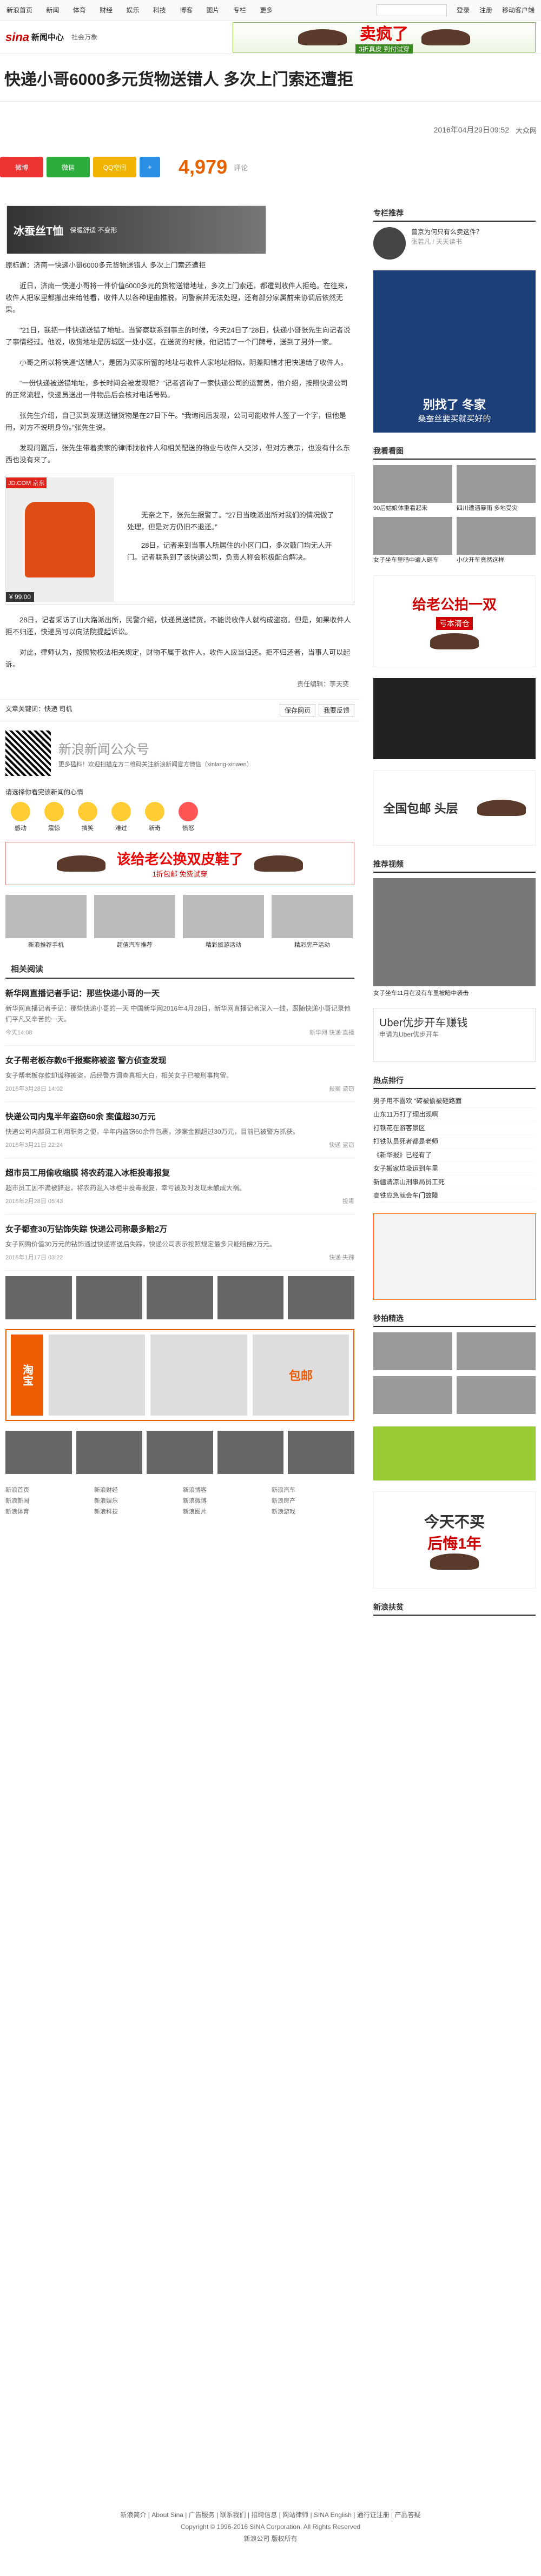 This screenshot has height=2576, width=541. What do you see at coordinates (413, 489) in the screenshot?
I see `side-pic: 90后姑娘体重看起来` at bounding box center [413, 489].